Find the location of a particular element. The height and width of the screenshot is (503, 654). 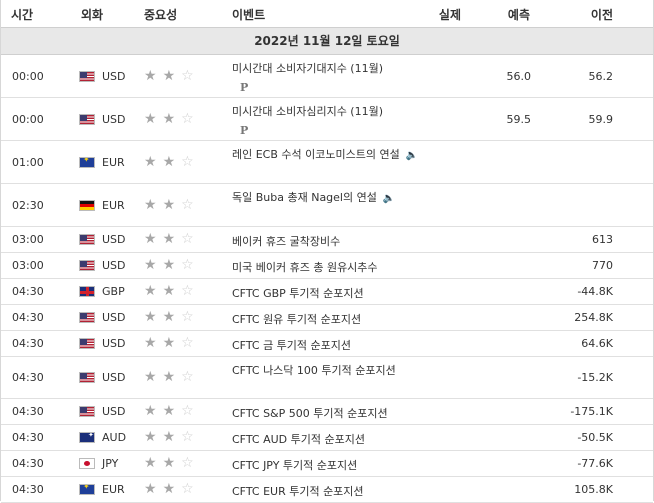

event-previous: 64.6K is located at coordinates (597, 343).